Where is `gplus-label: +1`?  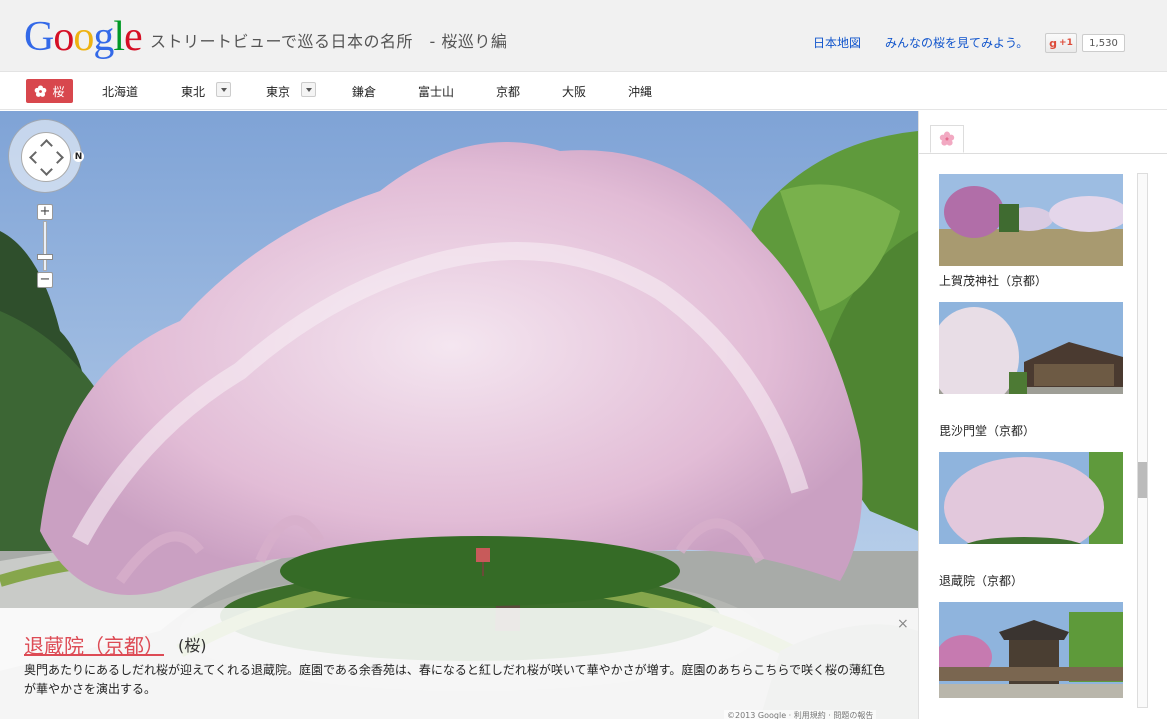 gplus-label: +1 is located at coordinates (1066, 43).